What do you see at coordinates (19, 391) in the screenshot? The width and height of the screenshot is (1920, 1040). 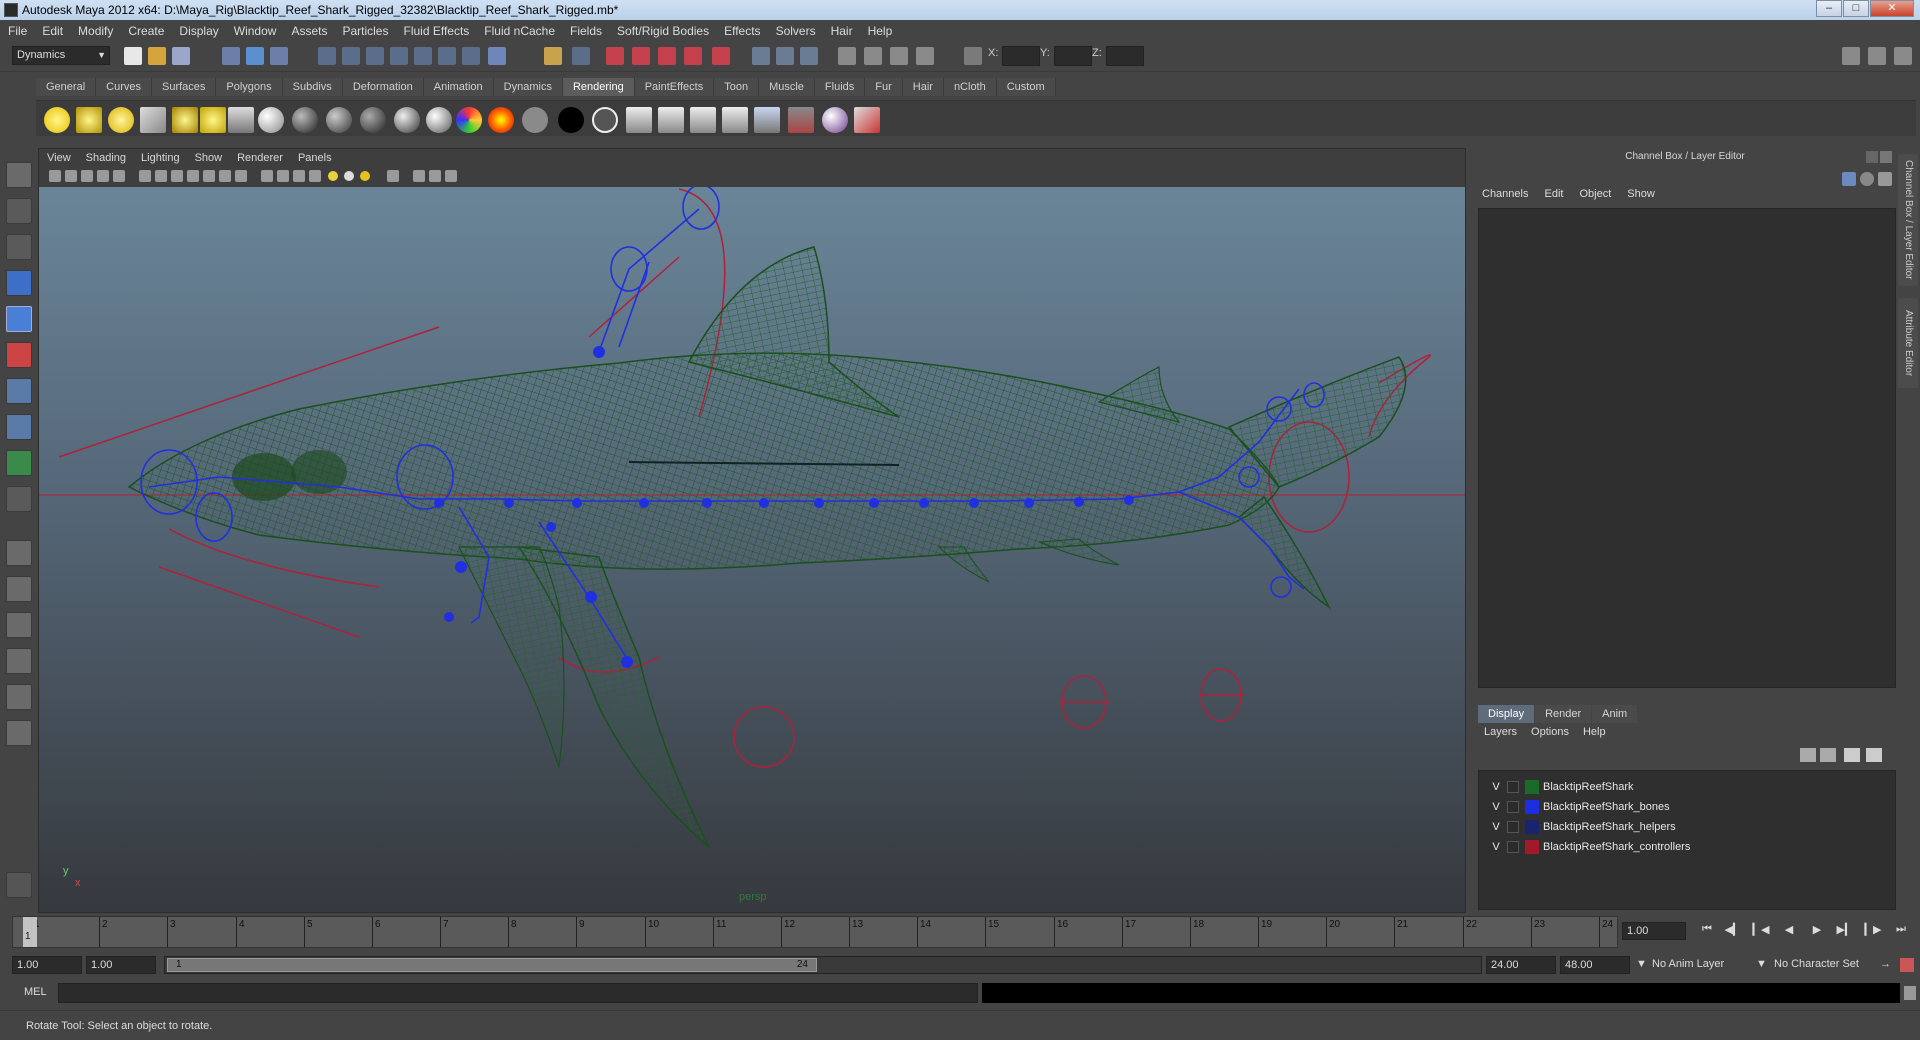 I see `universal-manipulator-icon` at bounding box center [19, 391].